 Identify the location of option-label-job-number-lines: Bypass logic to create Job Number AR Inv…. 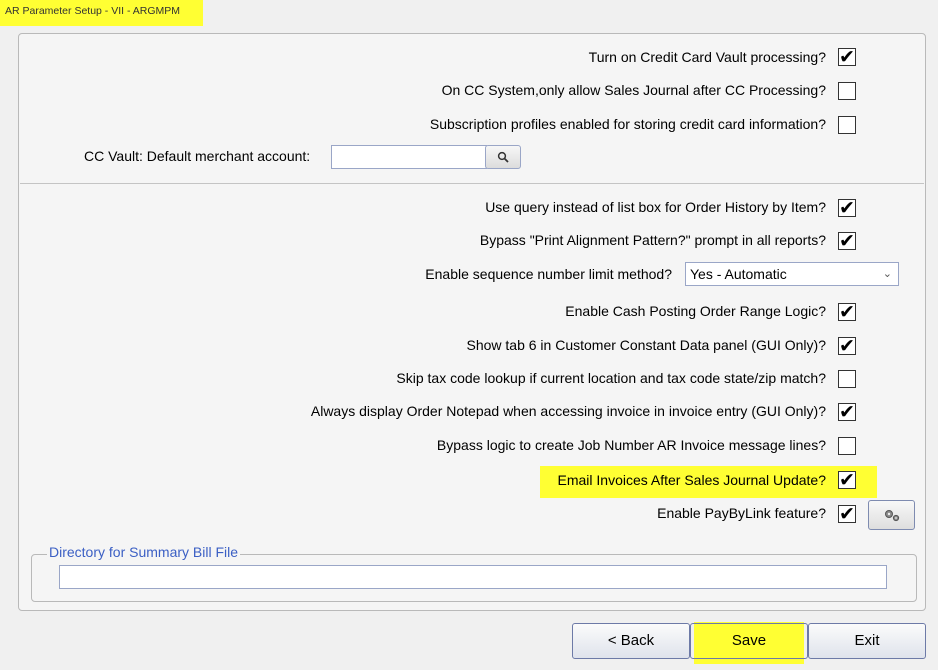
(631, 445).